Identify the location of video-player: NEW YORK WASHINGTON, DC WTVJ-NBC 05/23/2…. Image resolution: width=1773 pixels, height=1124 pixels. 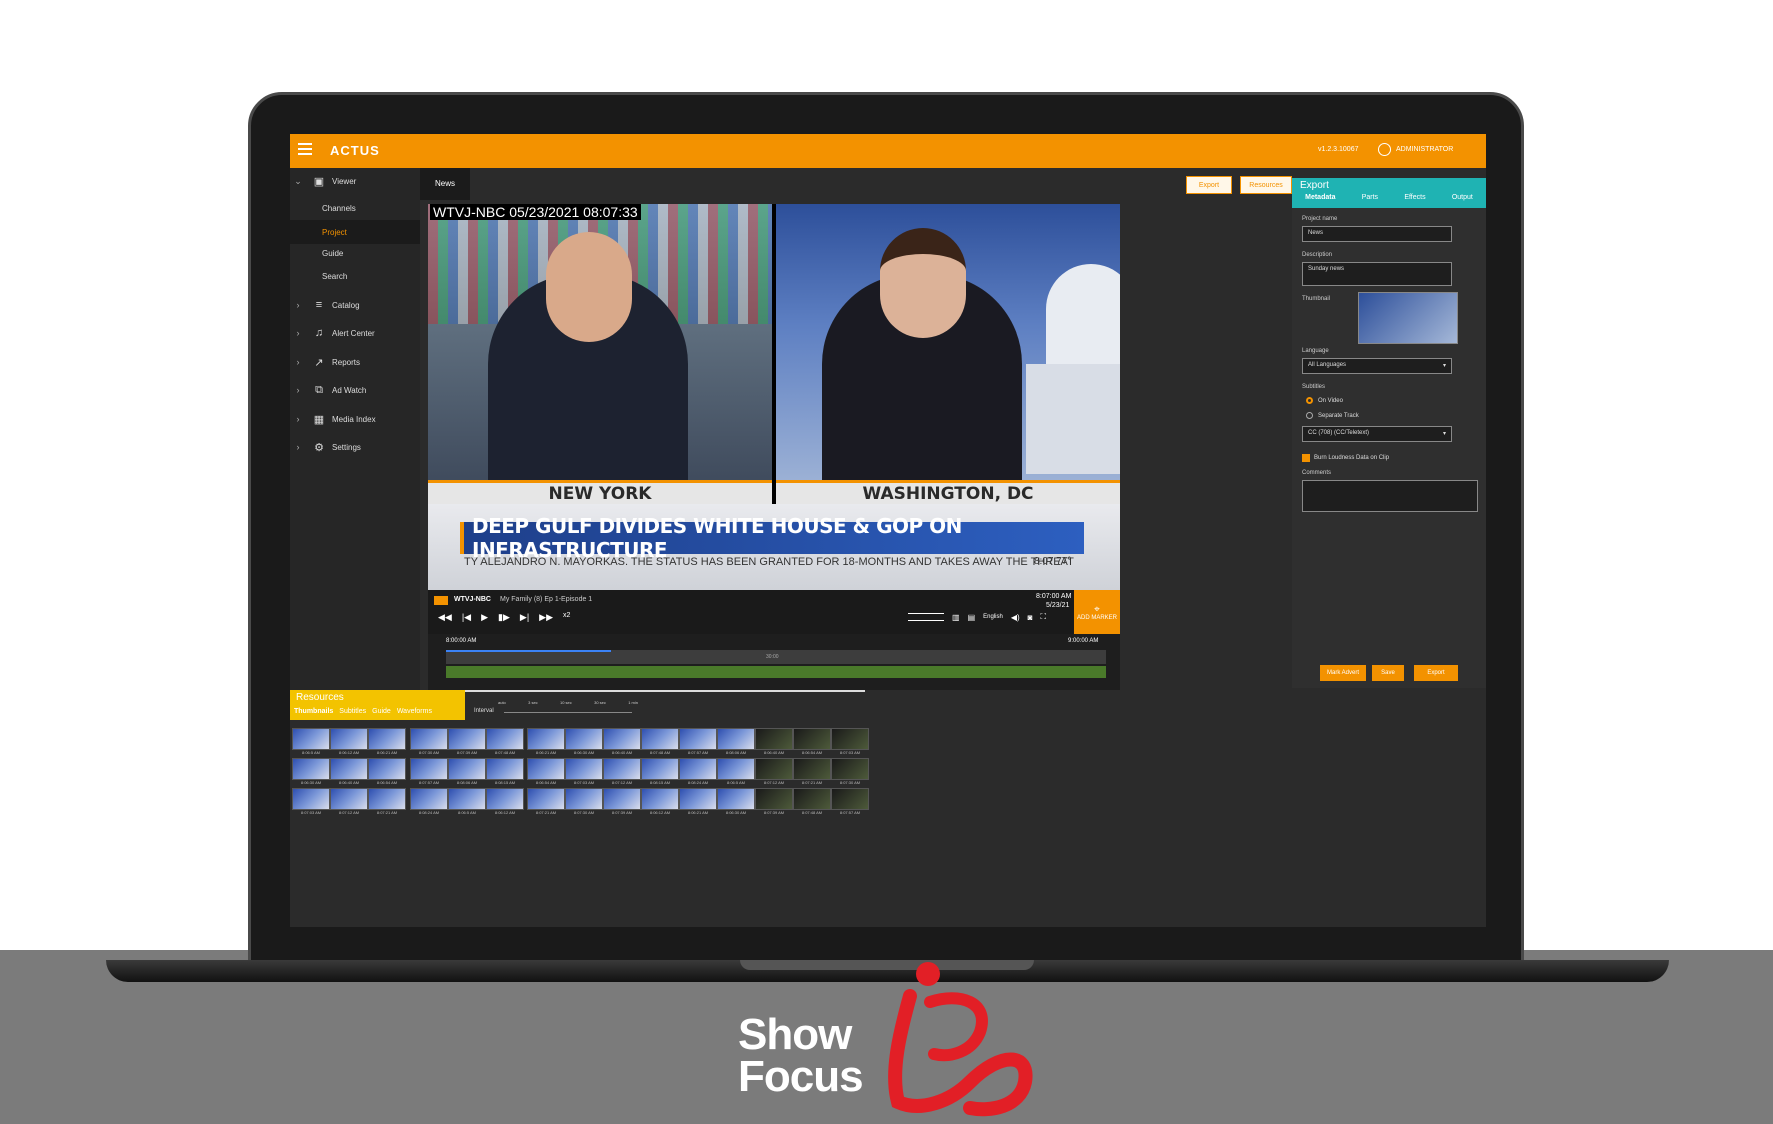
(774, 397).